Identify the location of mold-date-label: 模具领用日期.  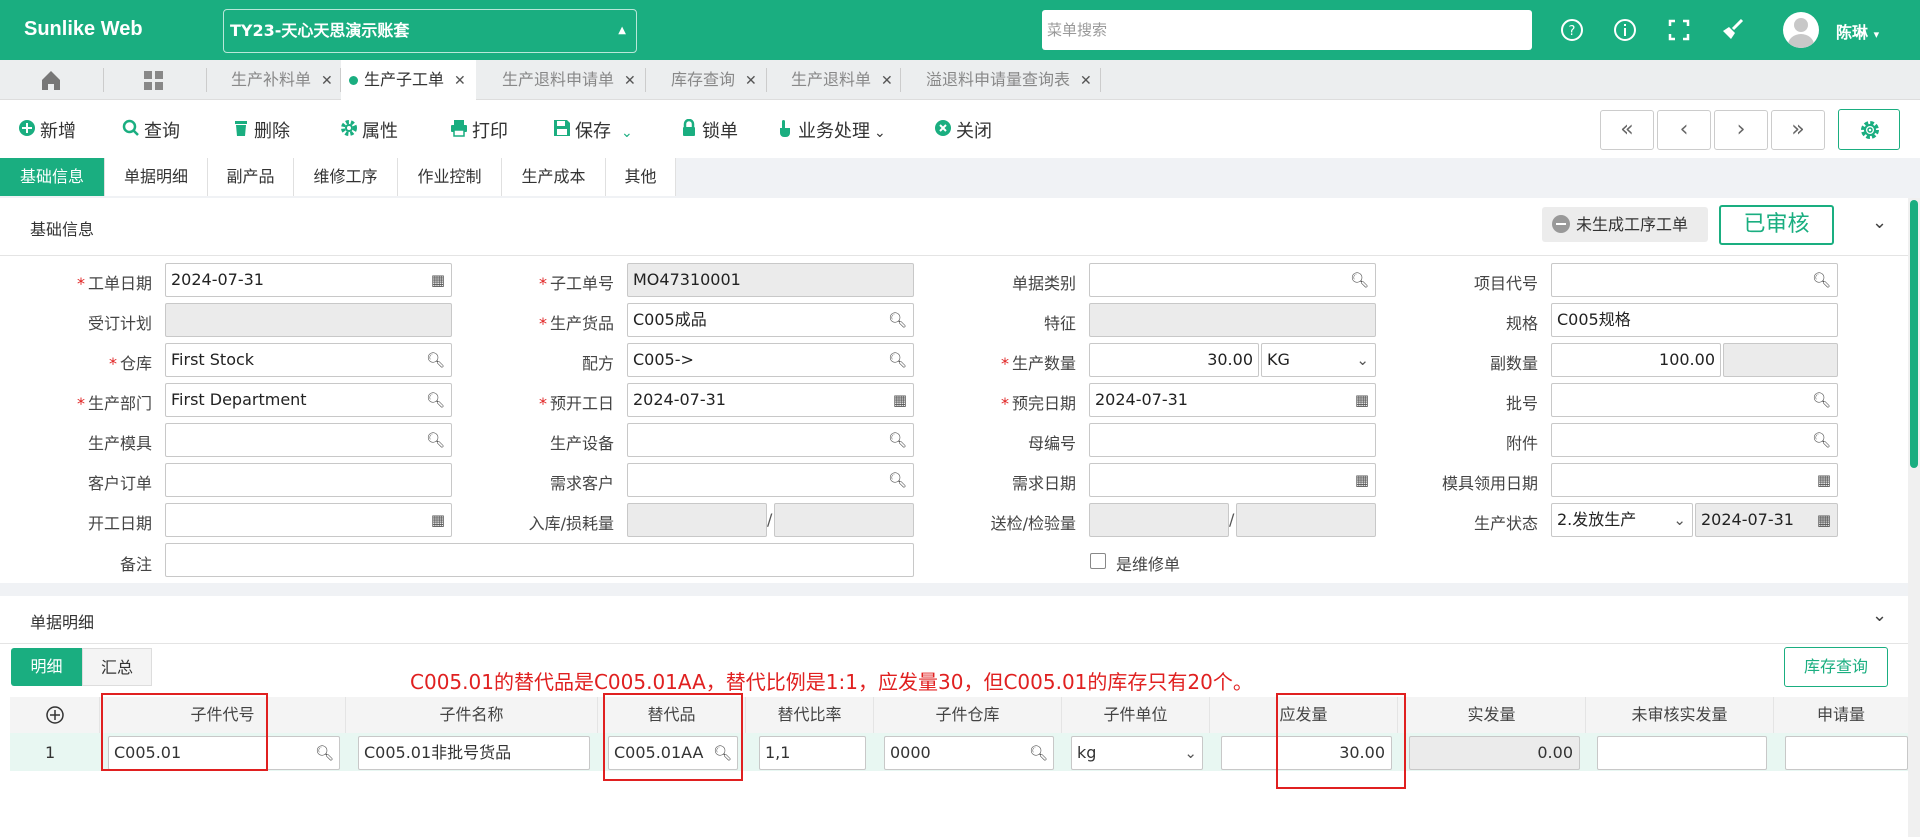
(1489, 483).